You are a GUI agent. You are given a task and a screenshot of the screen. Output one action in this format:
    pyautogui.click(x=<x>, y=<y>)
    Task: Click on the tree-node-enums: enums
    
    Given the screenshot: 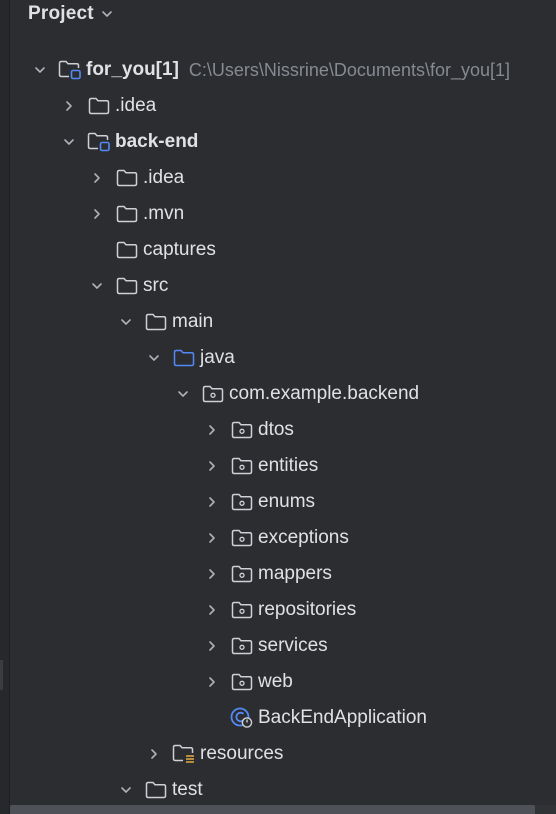 What is the action you would take?
    pyautogui.click(x=278, y=502)
    